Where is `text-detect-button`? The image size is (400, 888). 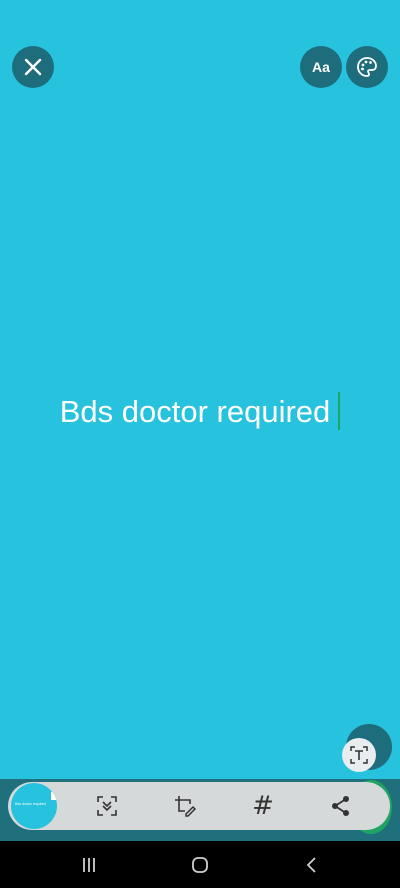
text-detect-button is located at coordinates (359, 755).